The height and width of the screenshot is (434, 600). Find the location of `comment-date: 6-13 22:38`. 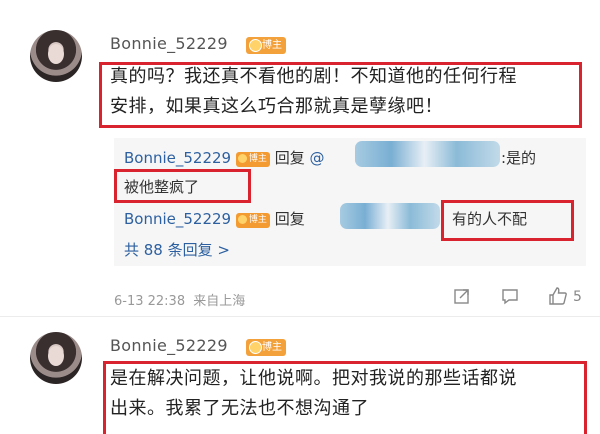

comment-date: 6-13 22:38 is located at coordinates (150, 301).